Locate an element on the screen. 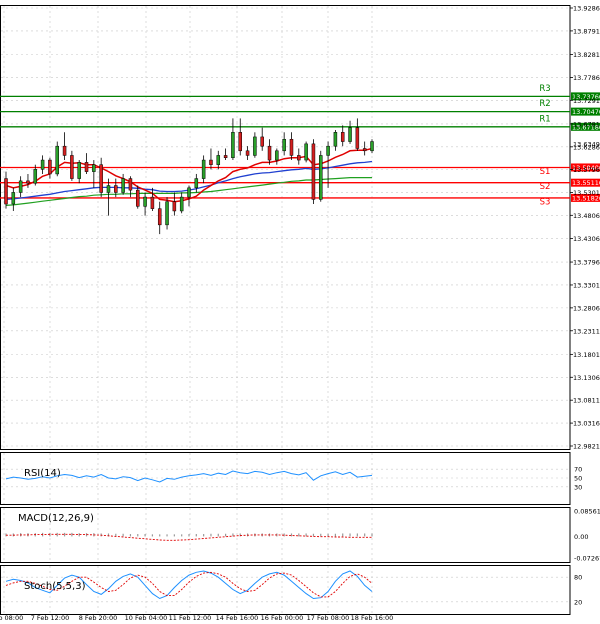 The width and height of the screenshot is (600, 624). date-label: 8 Feb 20:00 is located at coordinates (98, 618).